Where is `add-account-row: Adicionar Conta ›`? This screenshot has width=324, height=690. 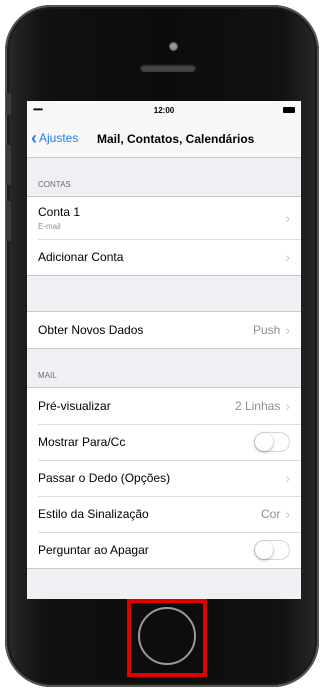 add-account-row: Adicionar Conta › is located at coordinates (164, 257).